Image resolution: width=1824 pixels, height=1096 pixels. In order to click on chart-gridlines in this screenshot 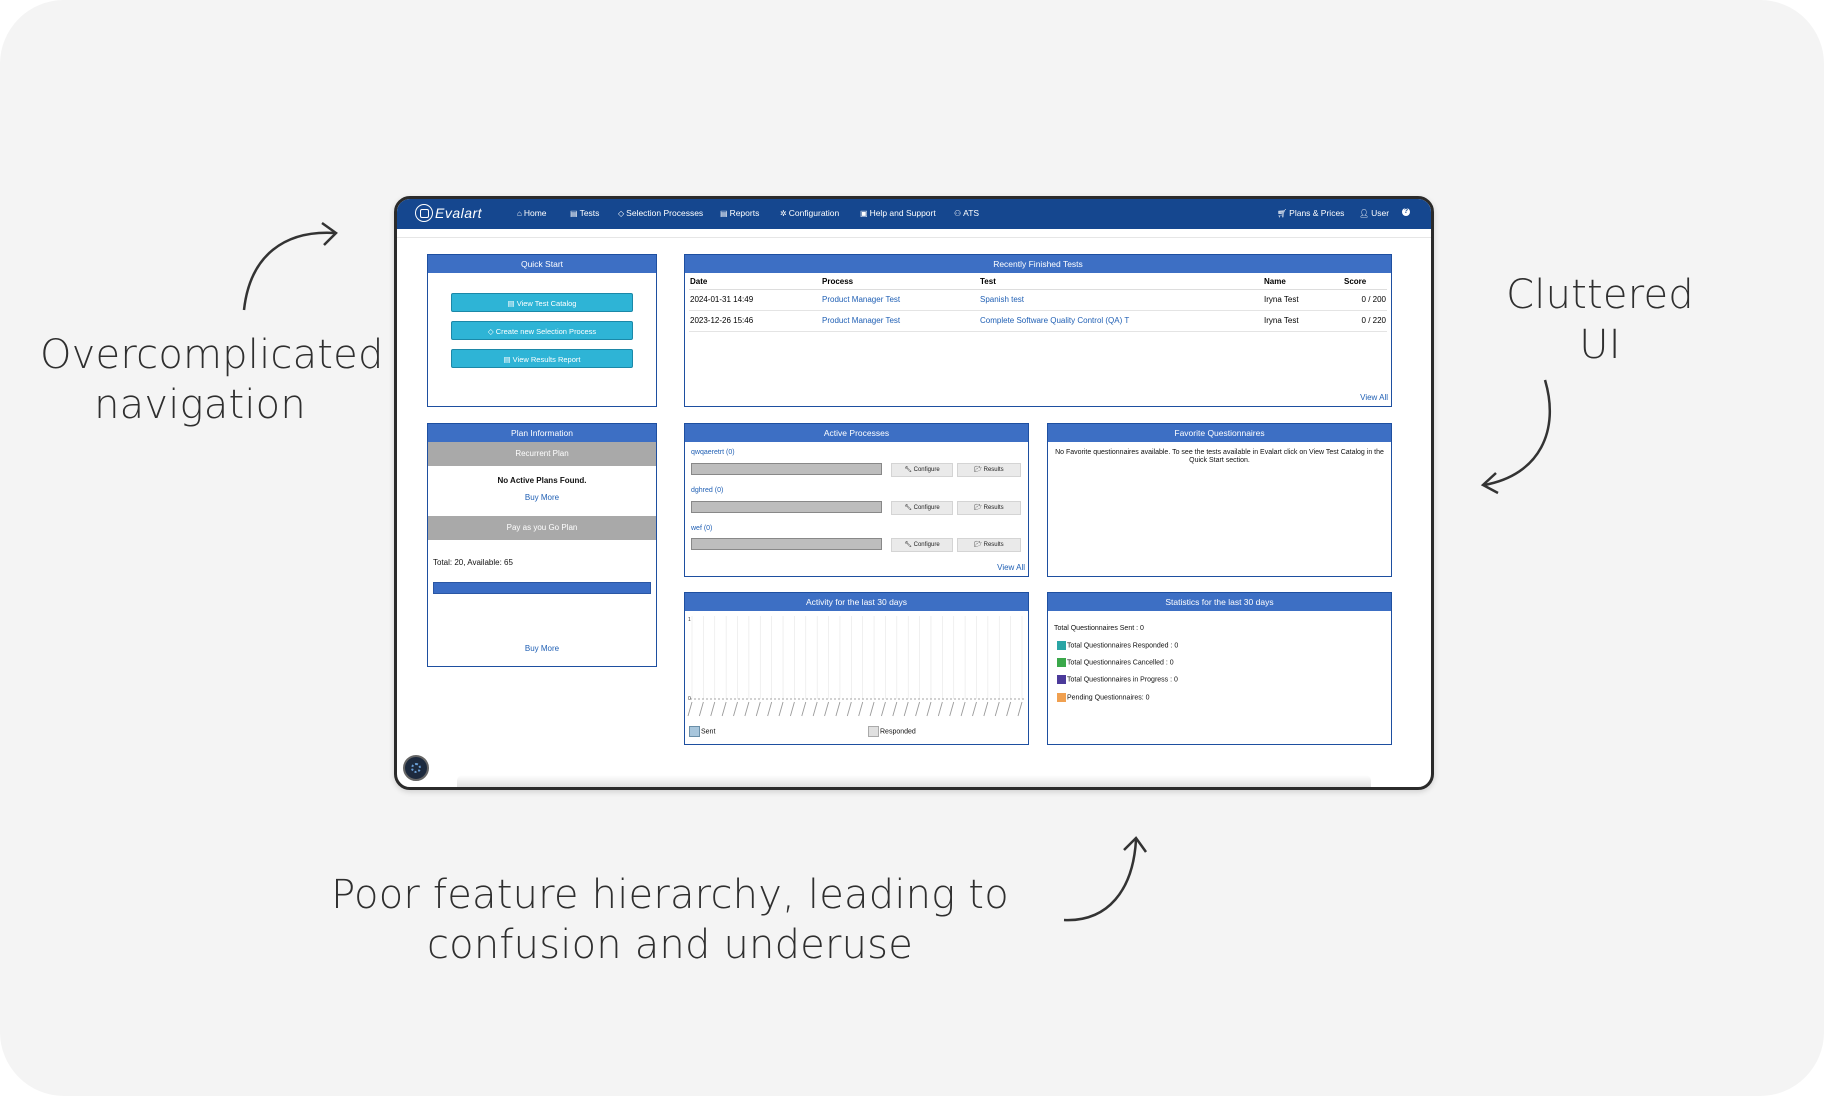, I will do `click(857, 657)`.